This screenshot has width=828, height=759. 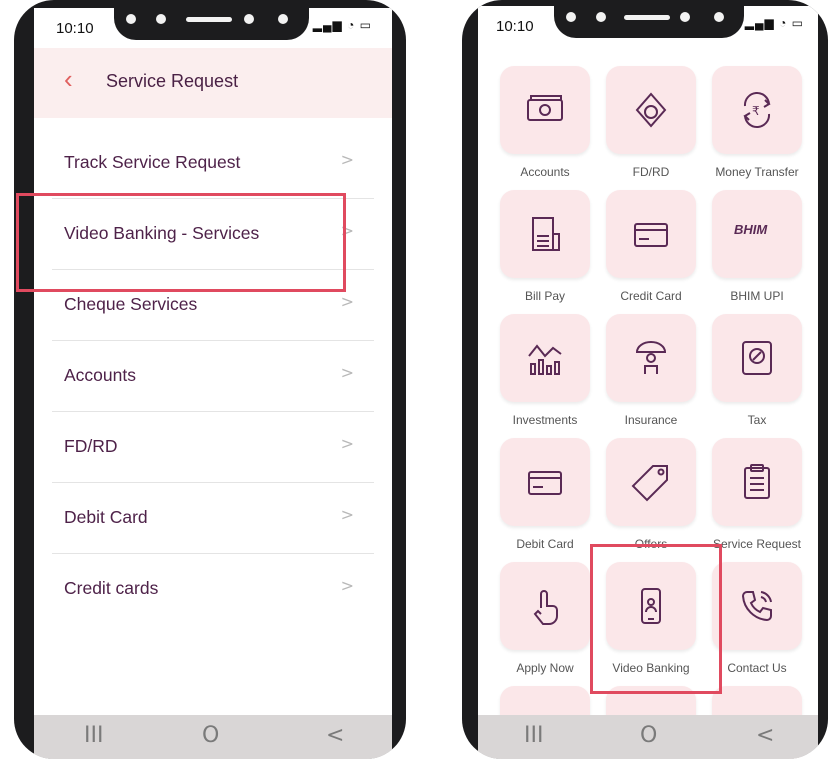 I want to click on offer-tag-icon, so click(x=649, y=483).